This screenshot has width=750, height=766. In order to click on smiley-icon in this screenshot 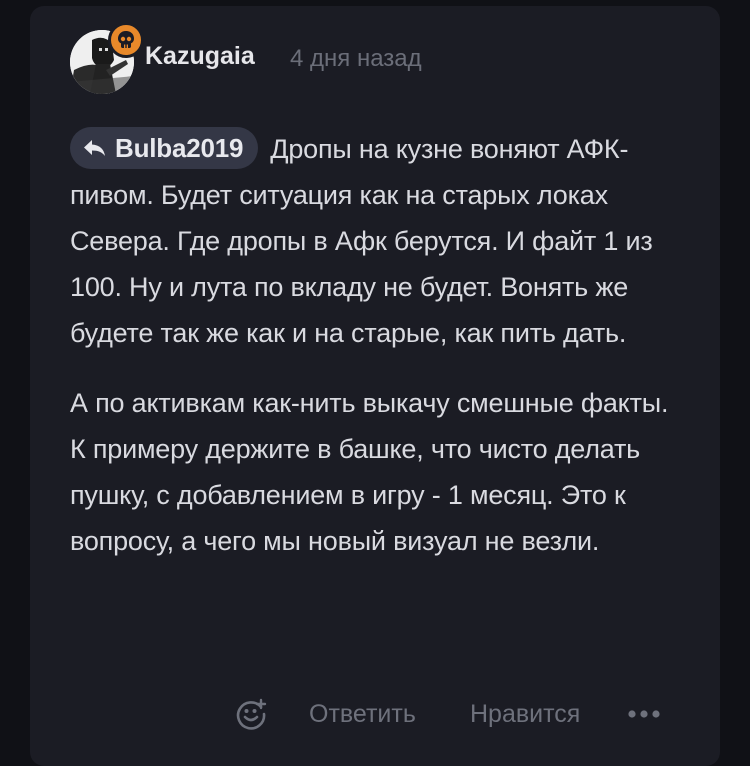, I will do `click(251, 714)`.